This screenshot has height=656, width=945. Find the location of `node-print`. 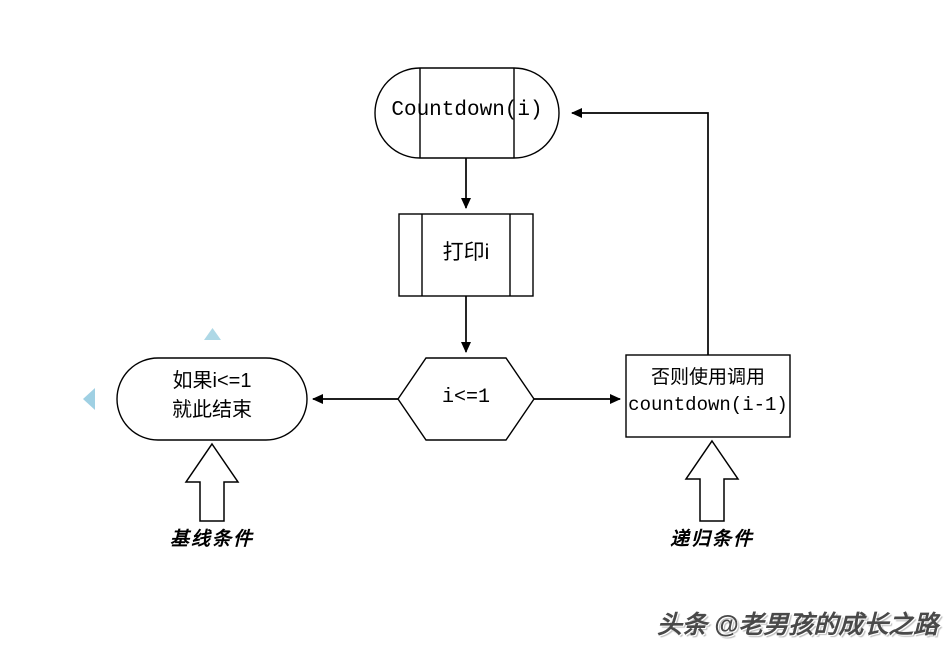

node-print is located at coordinates (466, 255).